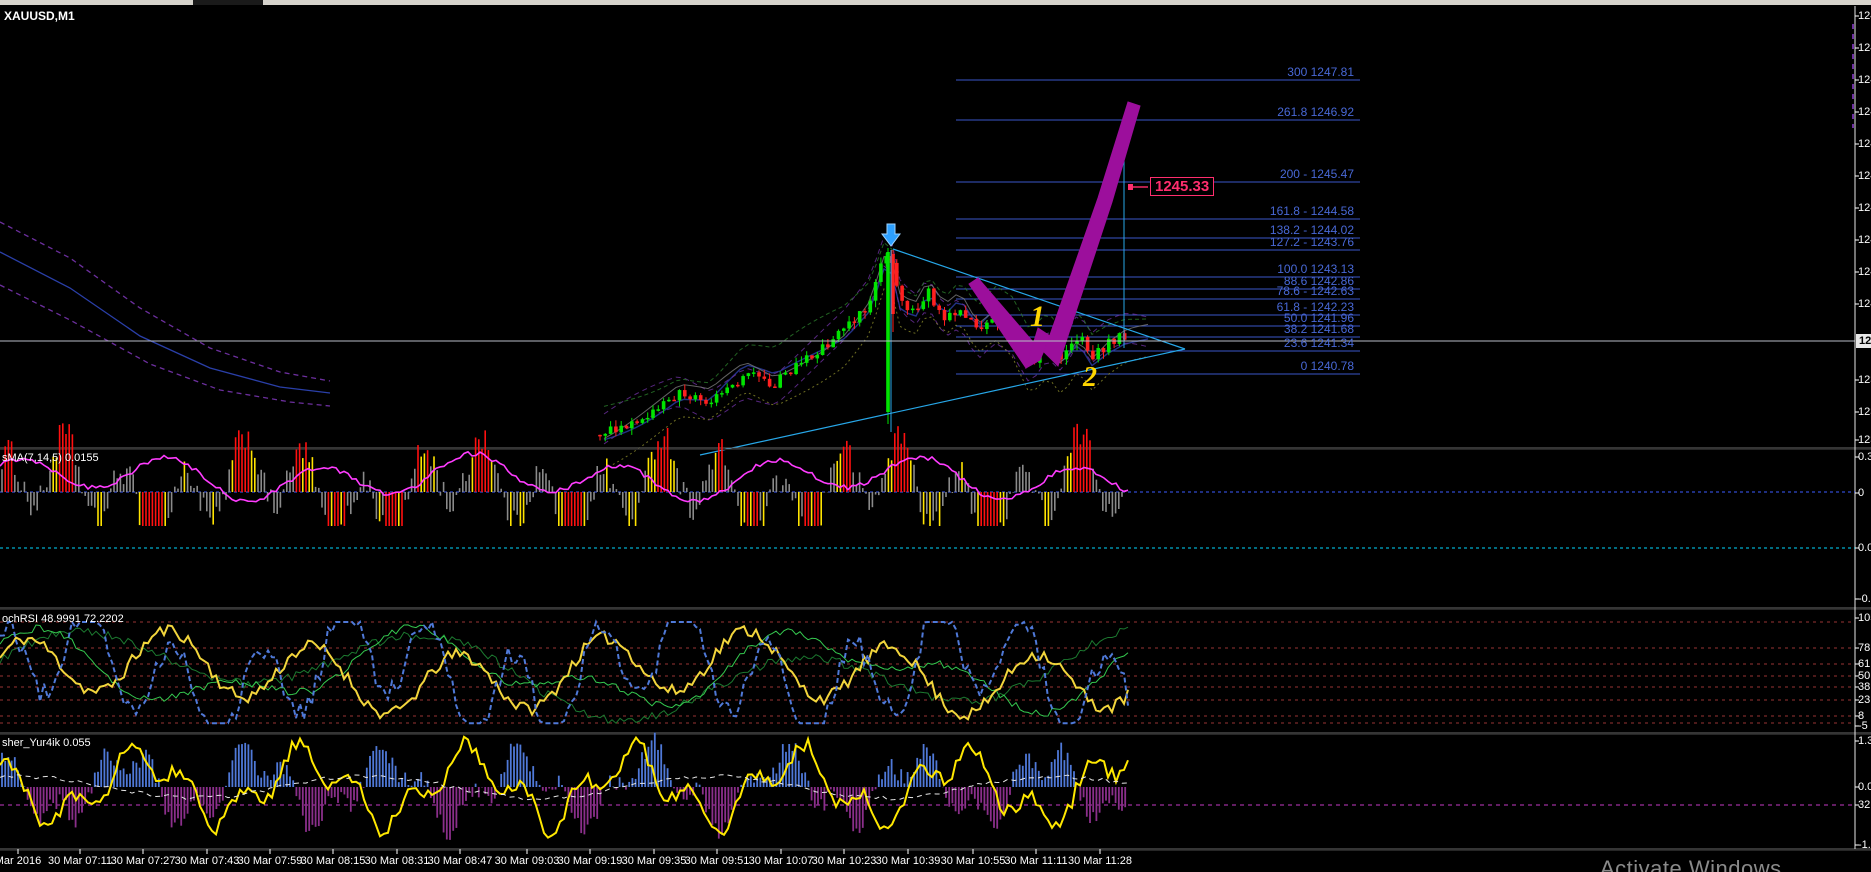  Describe the element at coordinates (1315, 291) in the screenshot. I see `fib-level-label: 78.6 - 1242.63` at that location.